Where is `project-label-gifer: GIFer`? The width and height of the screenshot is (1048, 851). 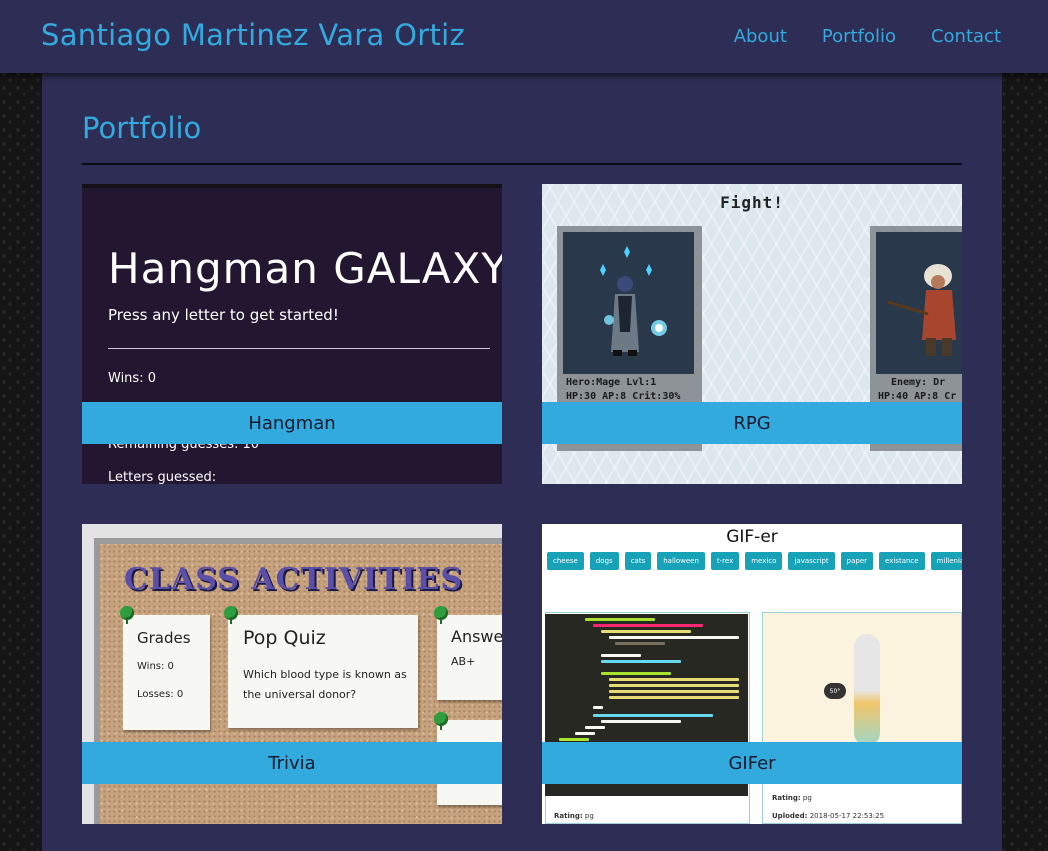 project-label-gifer: GIFer is located at coordinates (752, 763).